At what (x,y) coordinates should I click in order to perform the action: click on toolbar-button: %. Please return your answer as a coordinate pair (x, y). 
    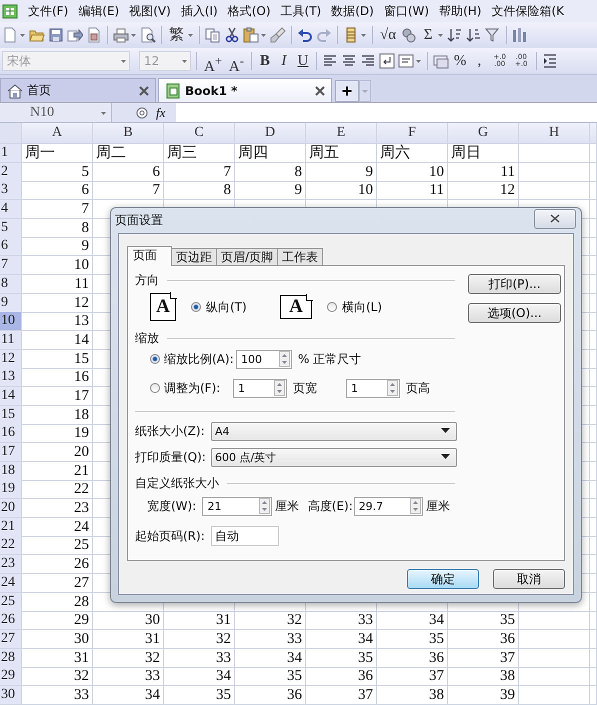
    Looking at the image, I should click on (460, 61).